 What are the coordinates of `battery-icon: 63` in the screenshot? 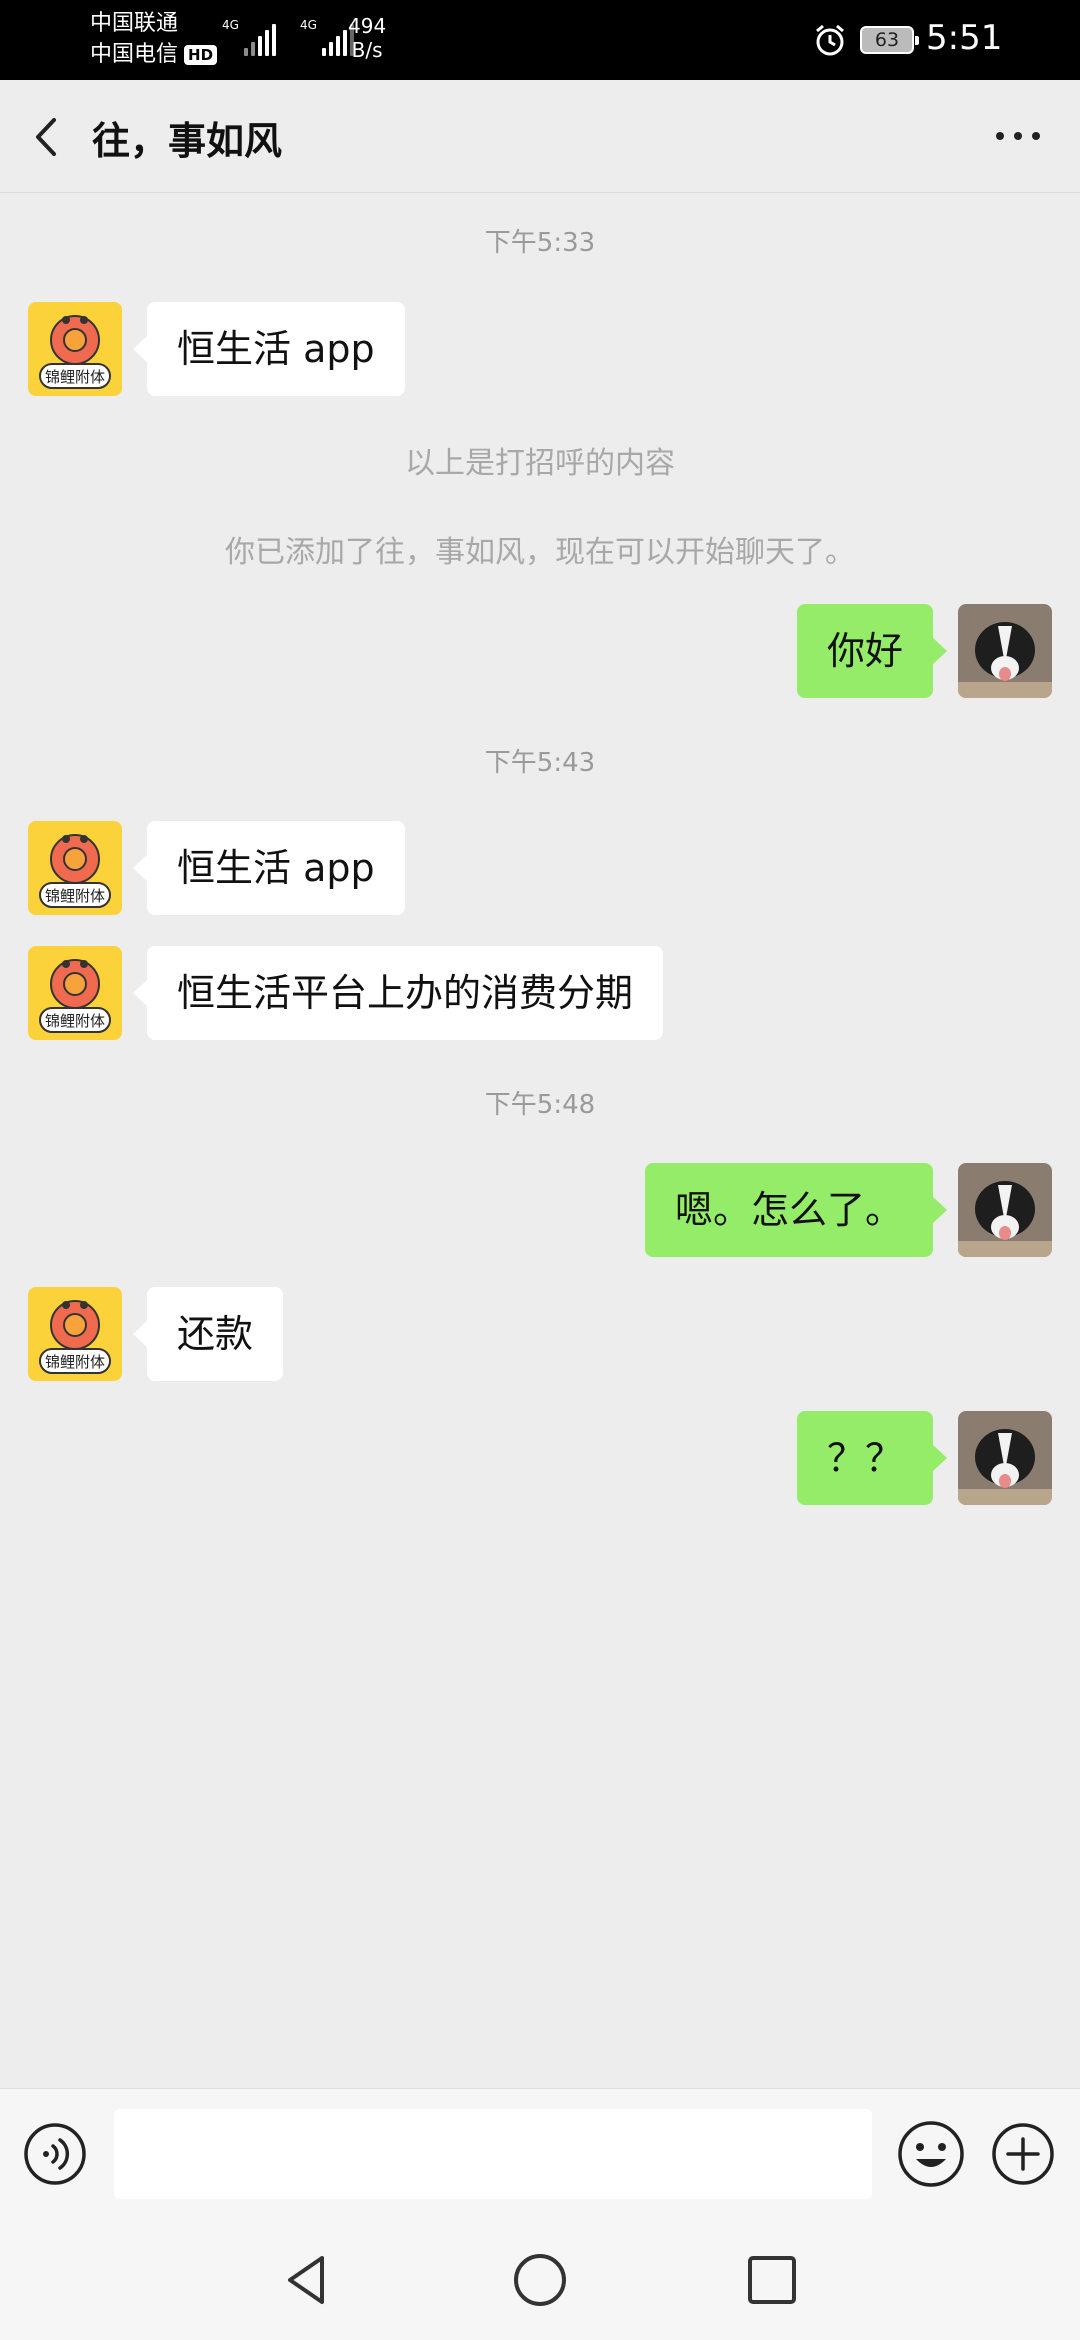 It's located at (889, 40).